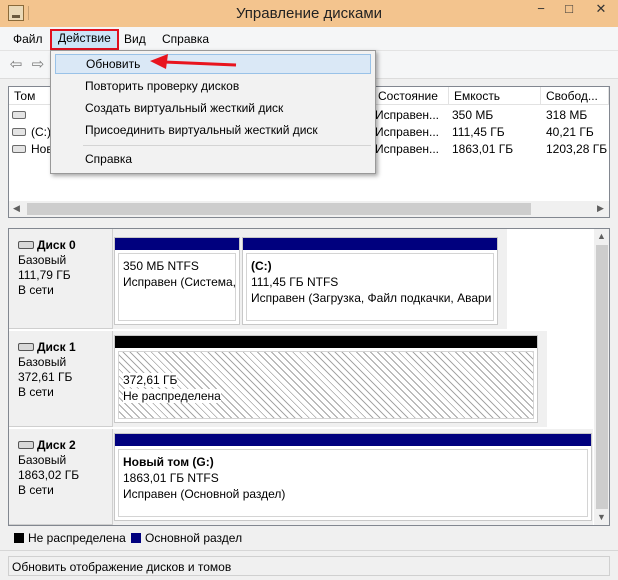 This screenshot has width=618, height=580. What do you see at coordinates (411, 96) in the screenshot?
I see `column-header-status: Состояние` at bounding box center [411, 96].